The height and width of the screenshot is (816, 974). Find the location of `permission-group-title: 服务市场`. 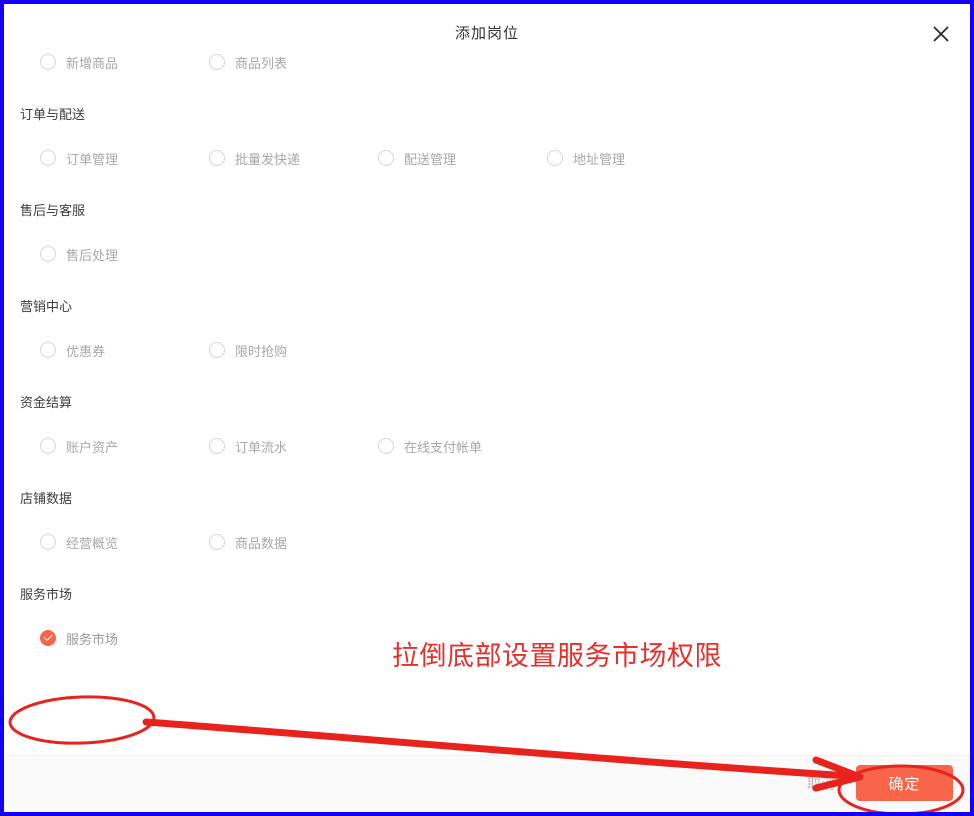

permission-group-title: 服务市场 is located at coordinates (46, 594).